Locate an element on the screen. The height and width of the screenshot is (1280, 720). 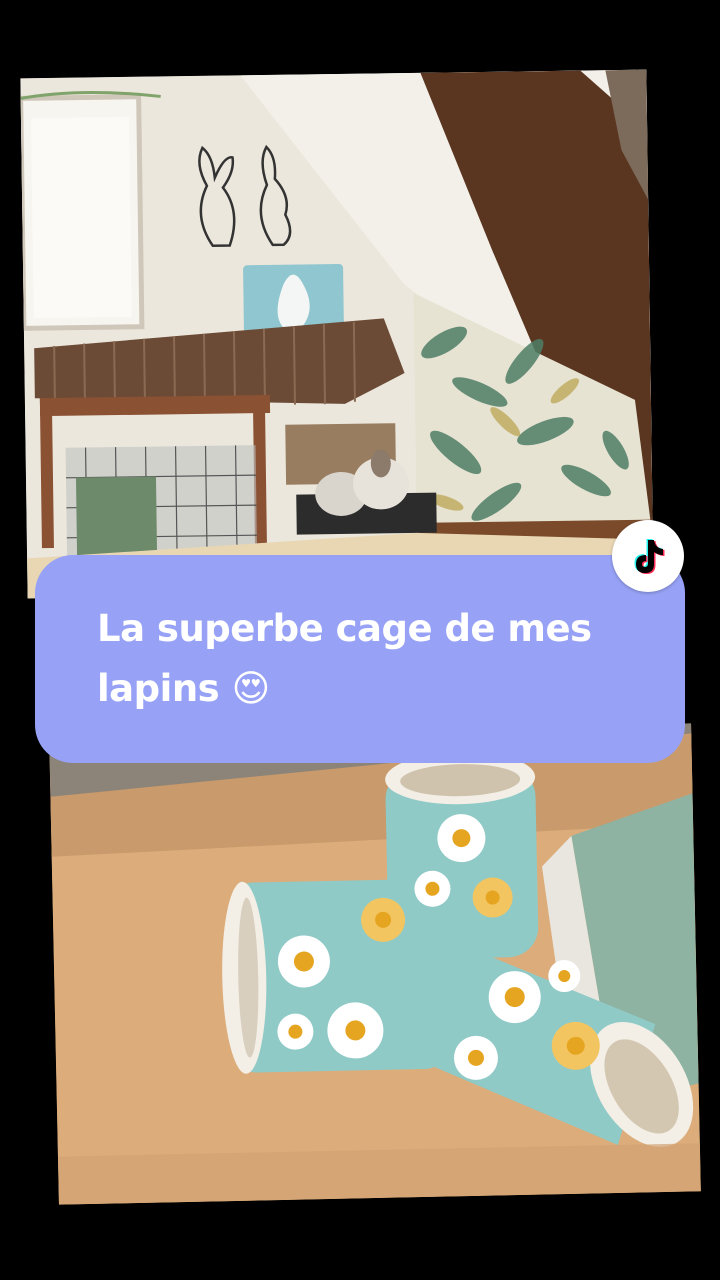
caption-box: La superbe cage de mes lapins 😍 is located at coordinates (360, 659).